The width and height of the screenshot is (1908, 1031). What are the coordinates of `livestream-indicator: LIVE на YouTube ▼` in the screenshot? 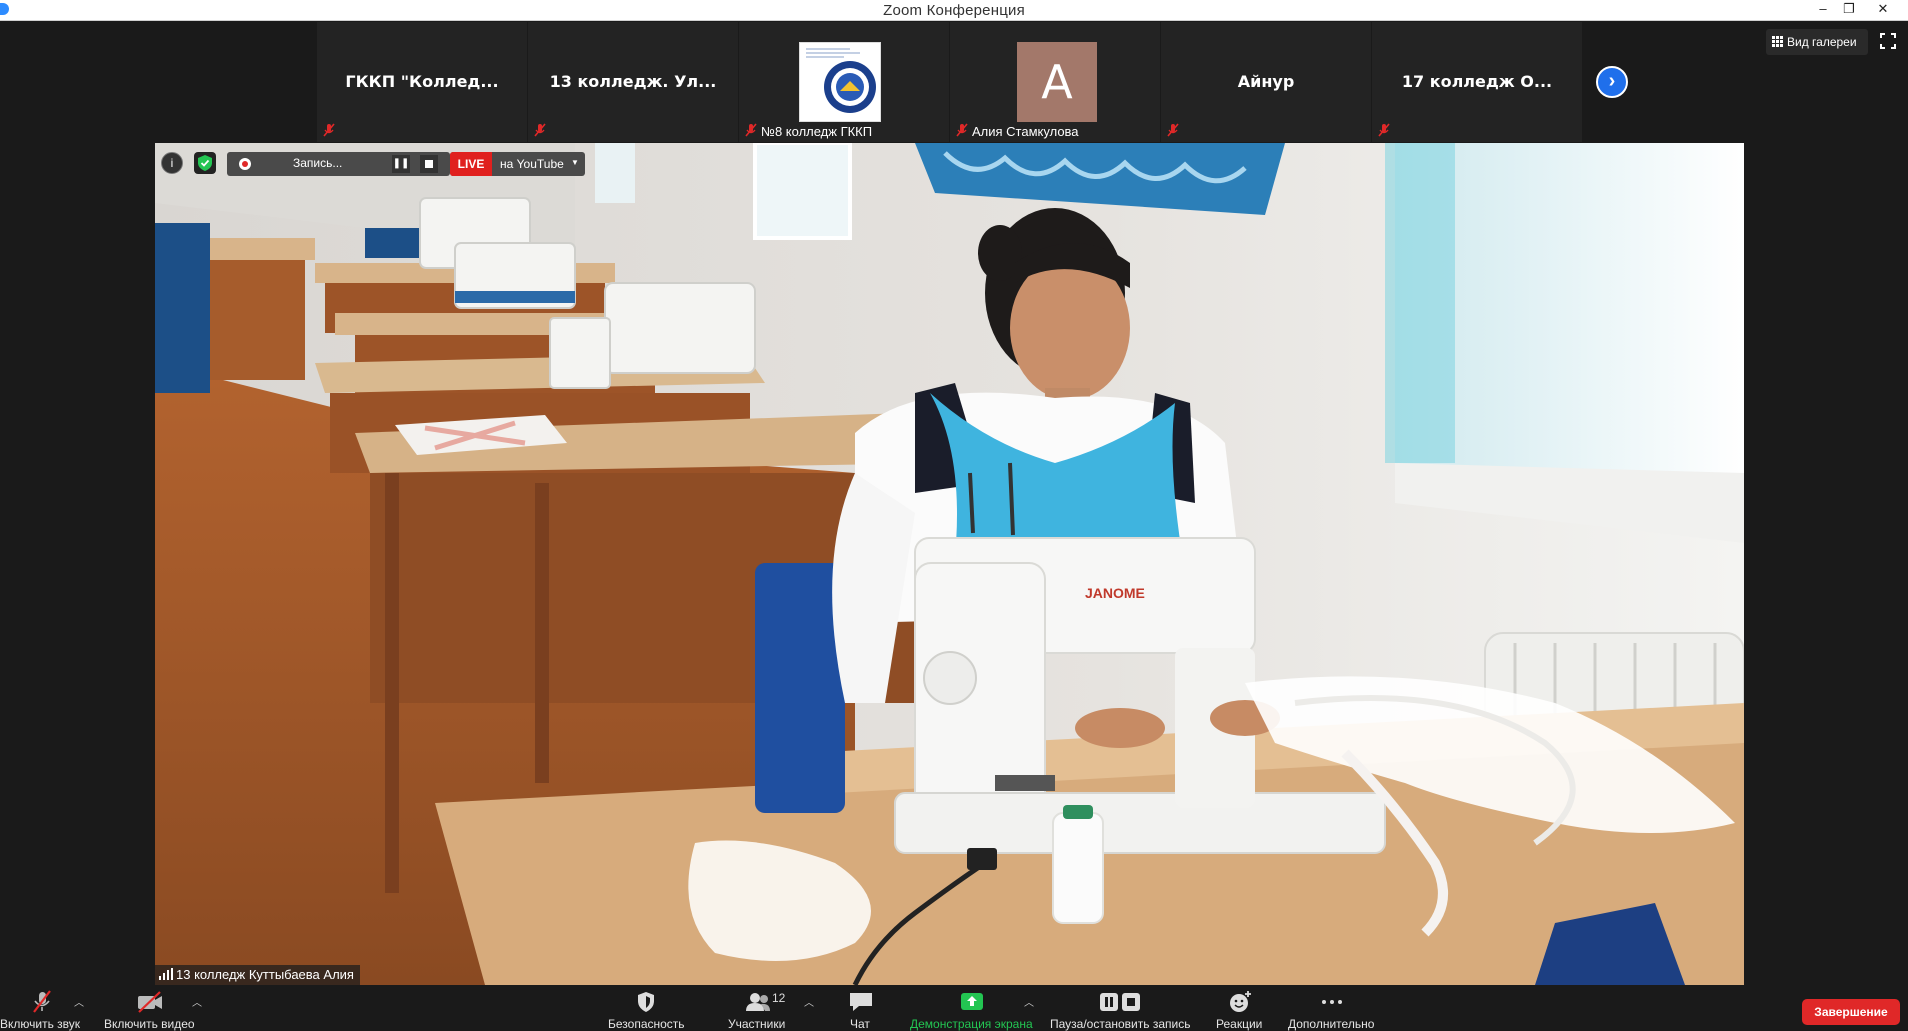 It's located at (517, 164).